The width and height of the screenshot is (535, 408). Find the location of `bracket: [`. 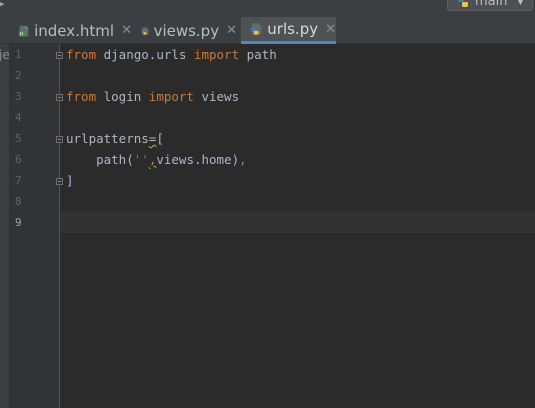

bracket: [ is located at coordinates (160, 138).